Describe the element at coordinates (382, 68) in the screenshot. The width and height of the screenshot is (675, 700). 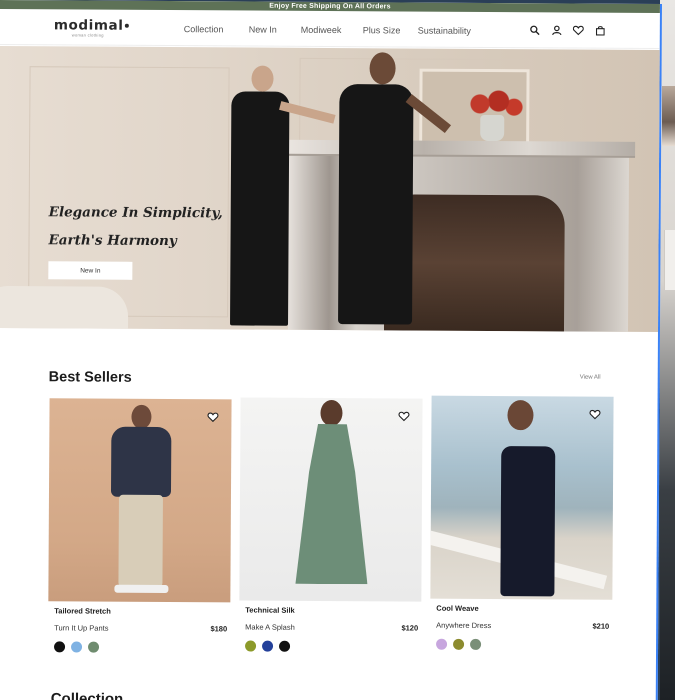
I see `model-head-right` at that location.